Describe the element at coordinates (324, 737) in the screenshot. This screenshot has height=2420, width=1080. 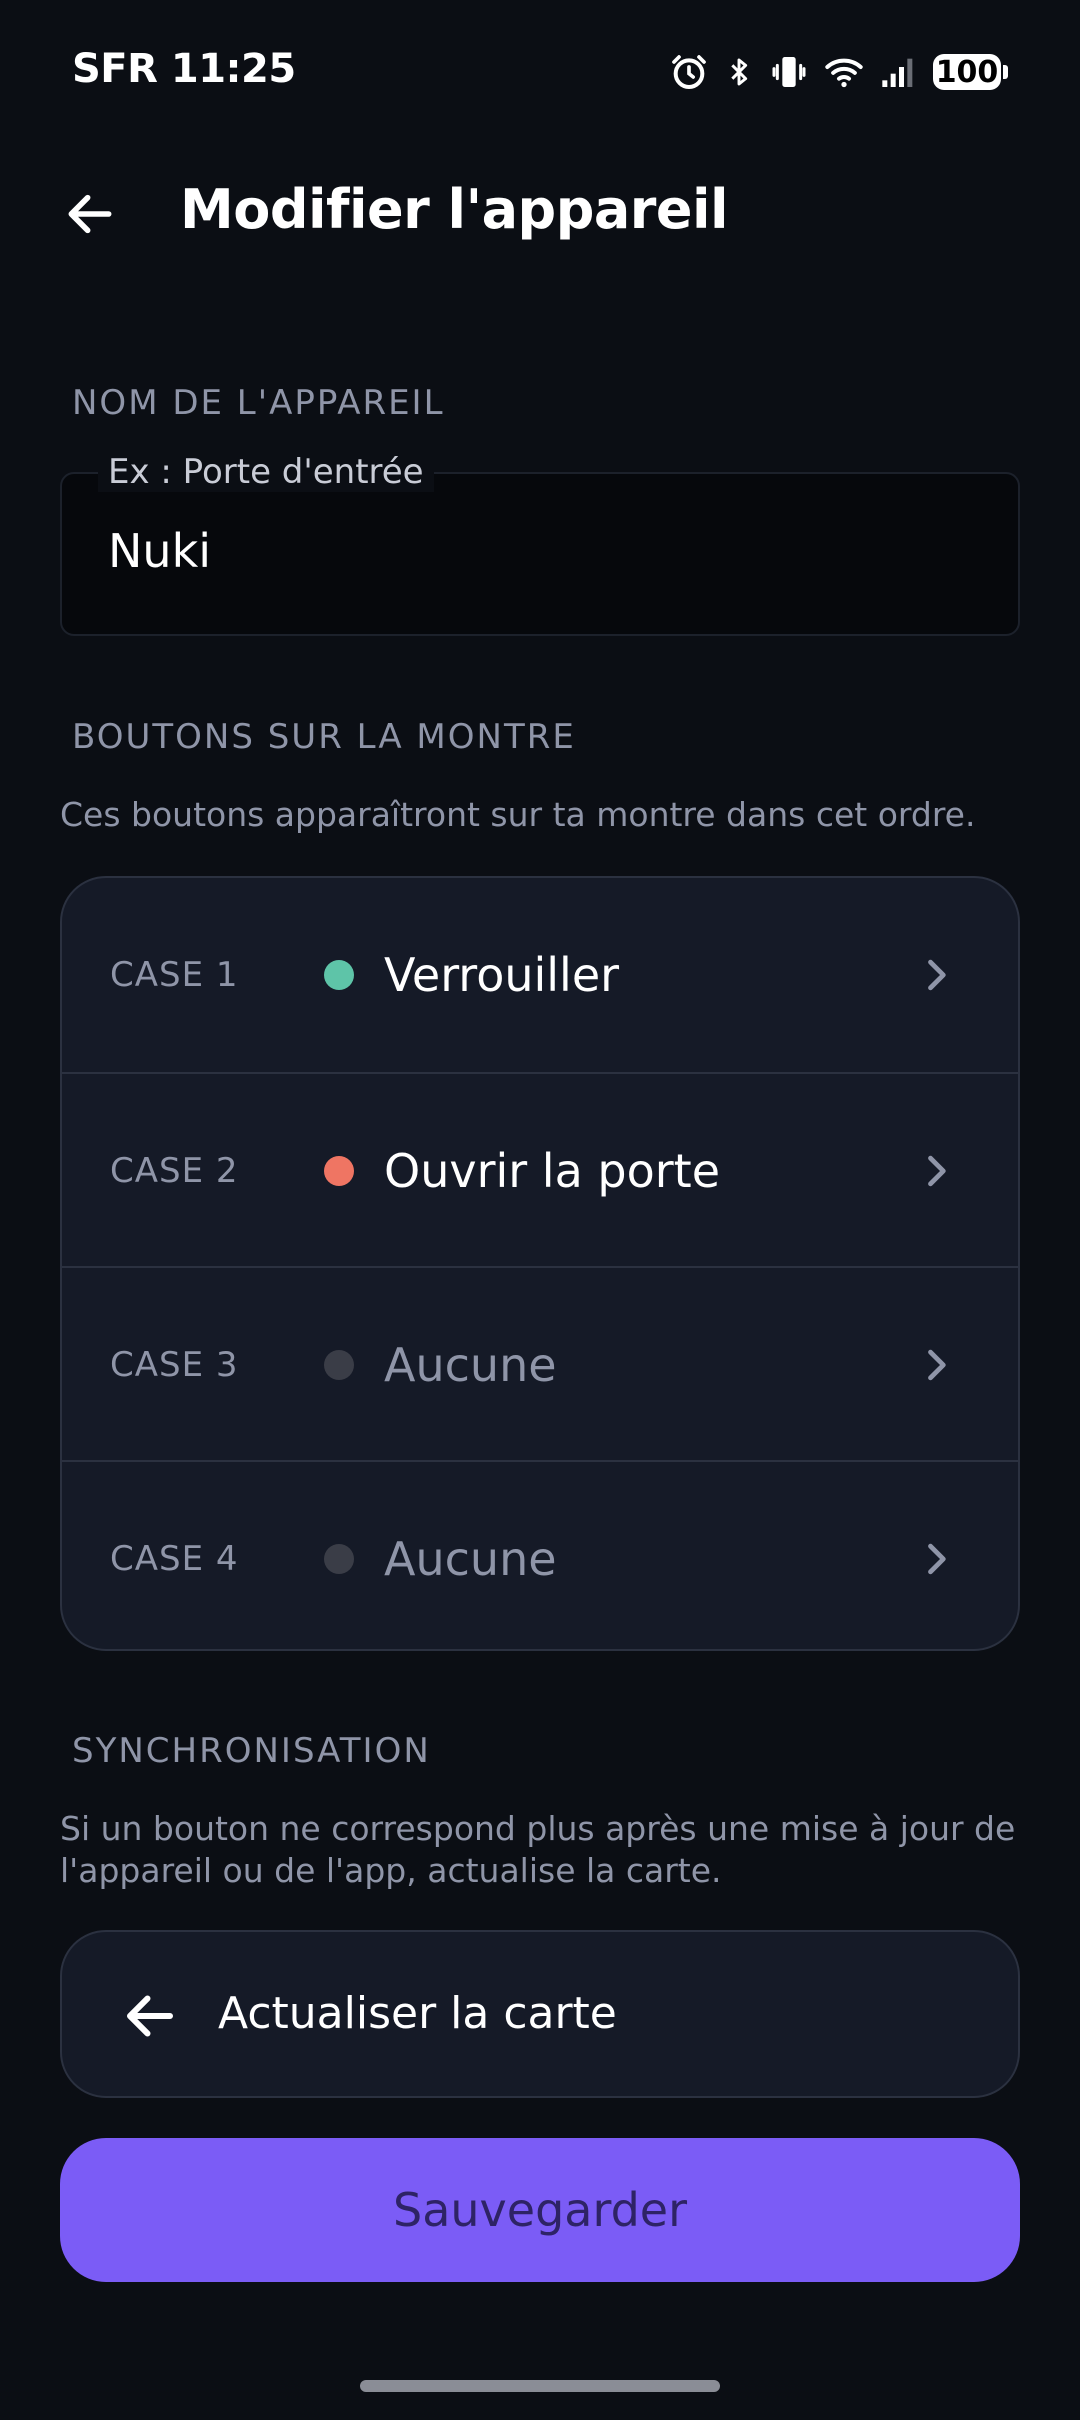
I see `watch-buttons-section-label: BOUTONS SUR LA MONTRE` at that location.